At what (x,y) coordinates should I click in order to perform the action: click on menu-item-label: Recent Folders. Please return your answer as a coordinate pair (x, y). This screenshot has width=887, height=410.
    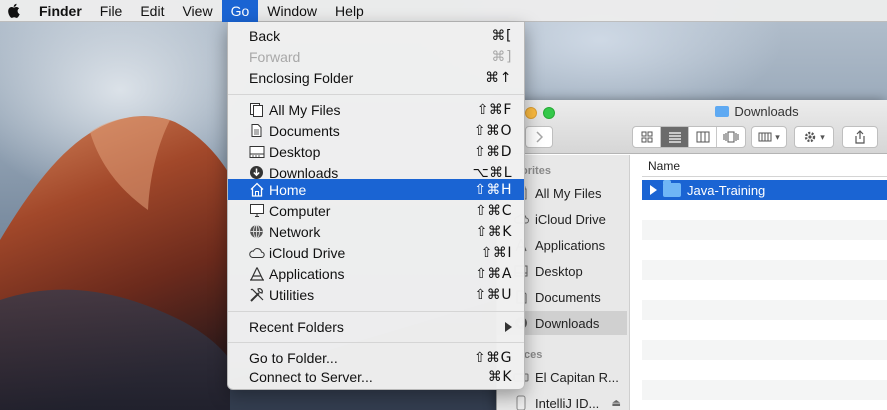
    Looking at the image, I should click on (296, 326).